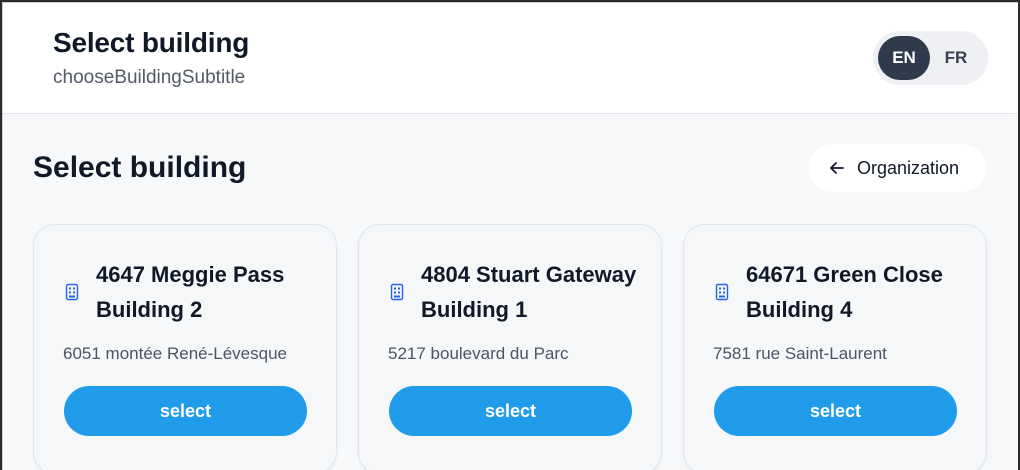 This screenshot has height=470, width=1020. What do you see at coordinates (908, 167) in the screenshot?
I see `back-button-label: Organization` at bounding box center [908, 167].